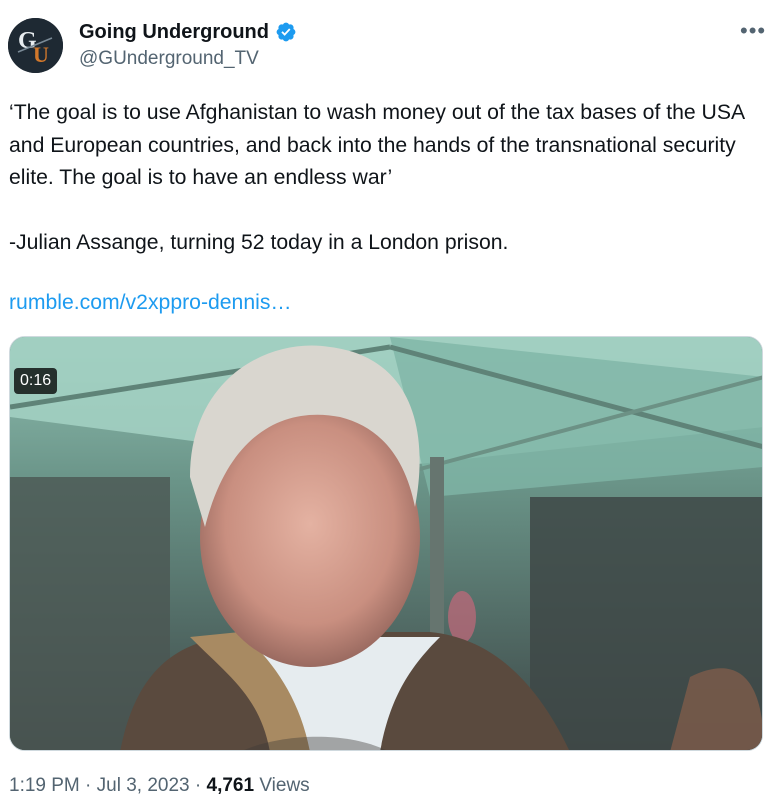 The height and width of the screenshot is (810, 776). I want to click on views-label: Views, so click(284, 785).